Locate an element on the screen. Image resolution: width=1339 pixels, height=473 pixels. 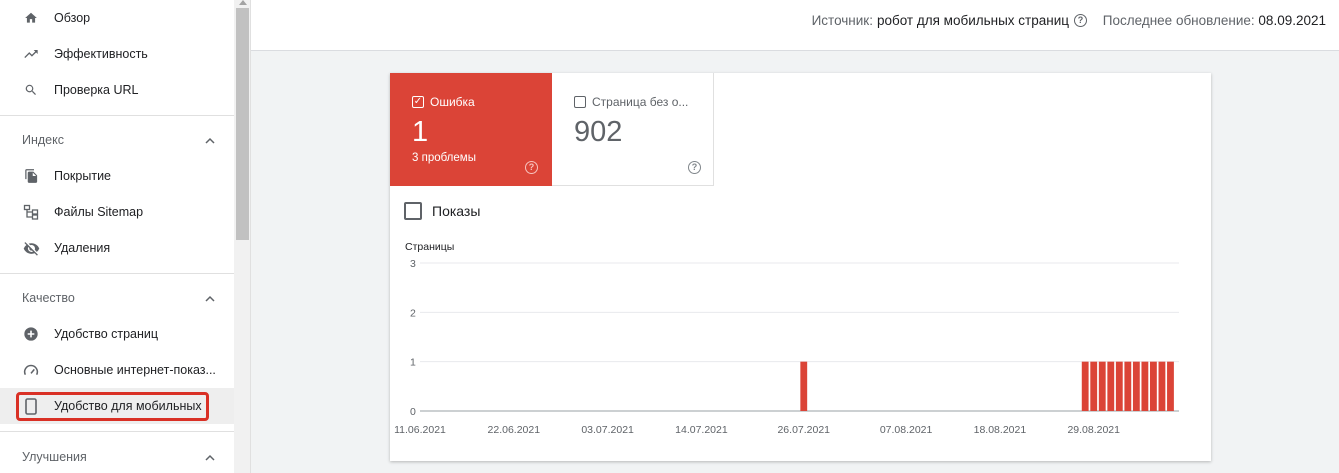
impressions-label: Показы is located at coordinates (456, 211).